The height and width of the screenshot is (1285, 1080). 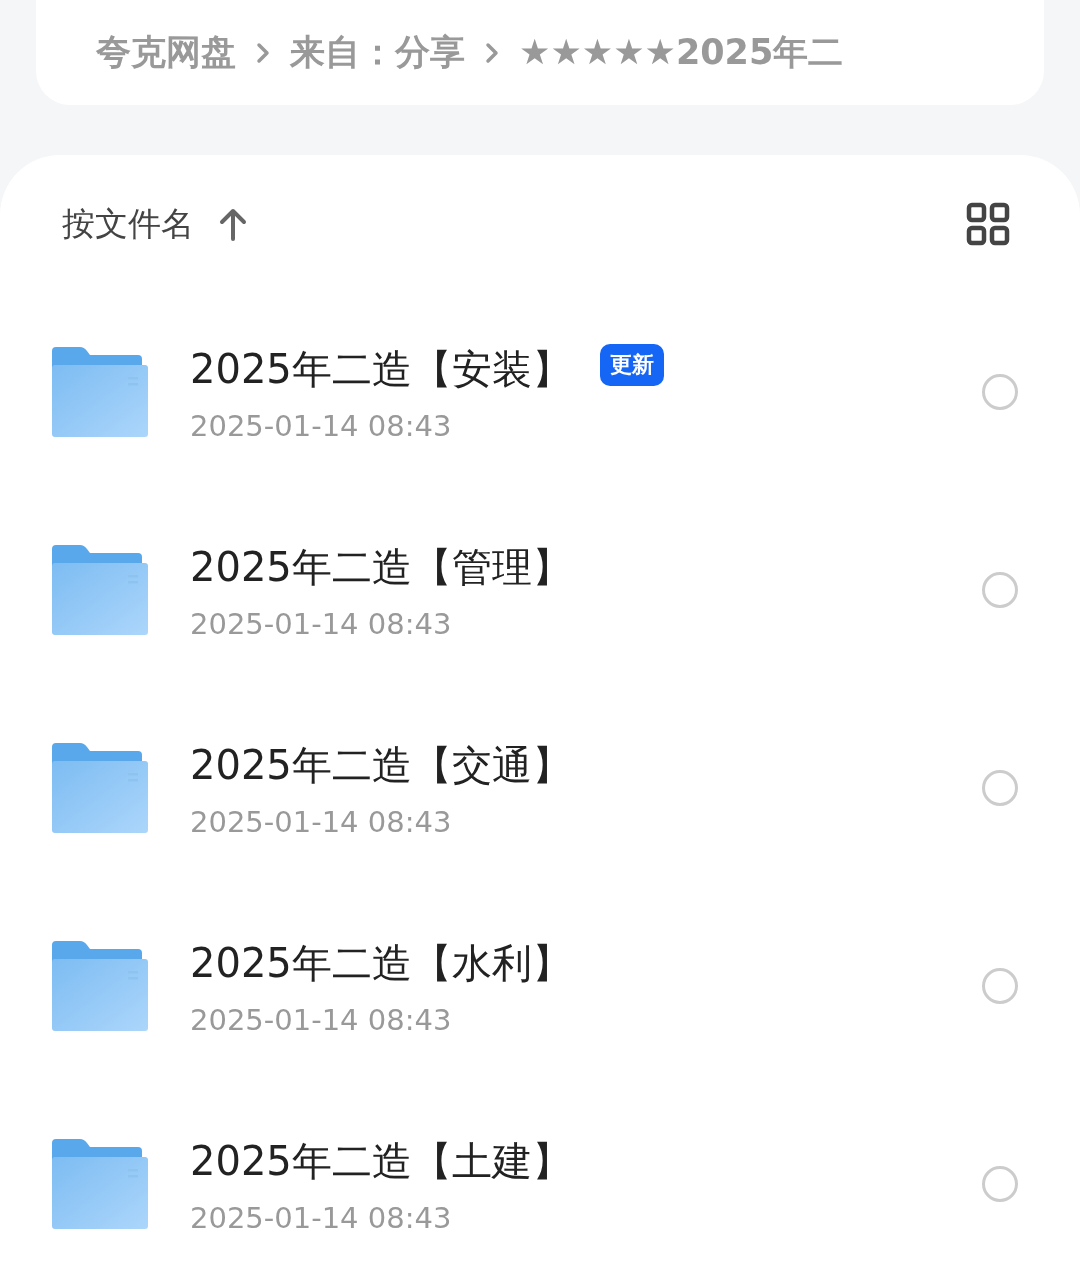 I want to click on update-badge: 更新, so click(x=631, y=365).